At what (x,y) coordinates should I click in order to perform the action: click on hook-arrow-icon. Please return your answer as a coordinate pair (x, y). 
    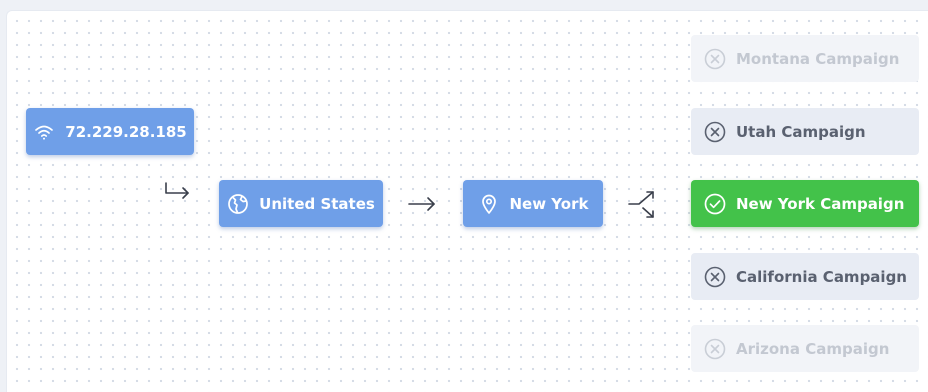
    Looking at the image, I should click on (177, 190).